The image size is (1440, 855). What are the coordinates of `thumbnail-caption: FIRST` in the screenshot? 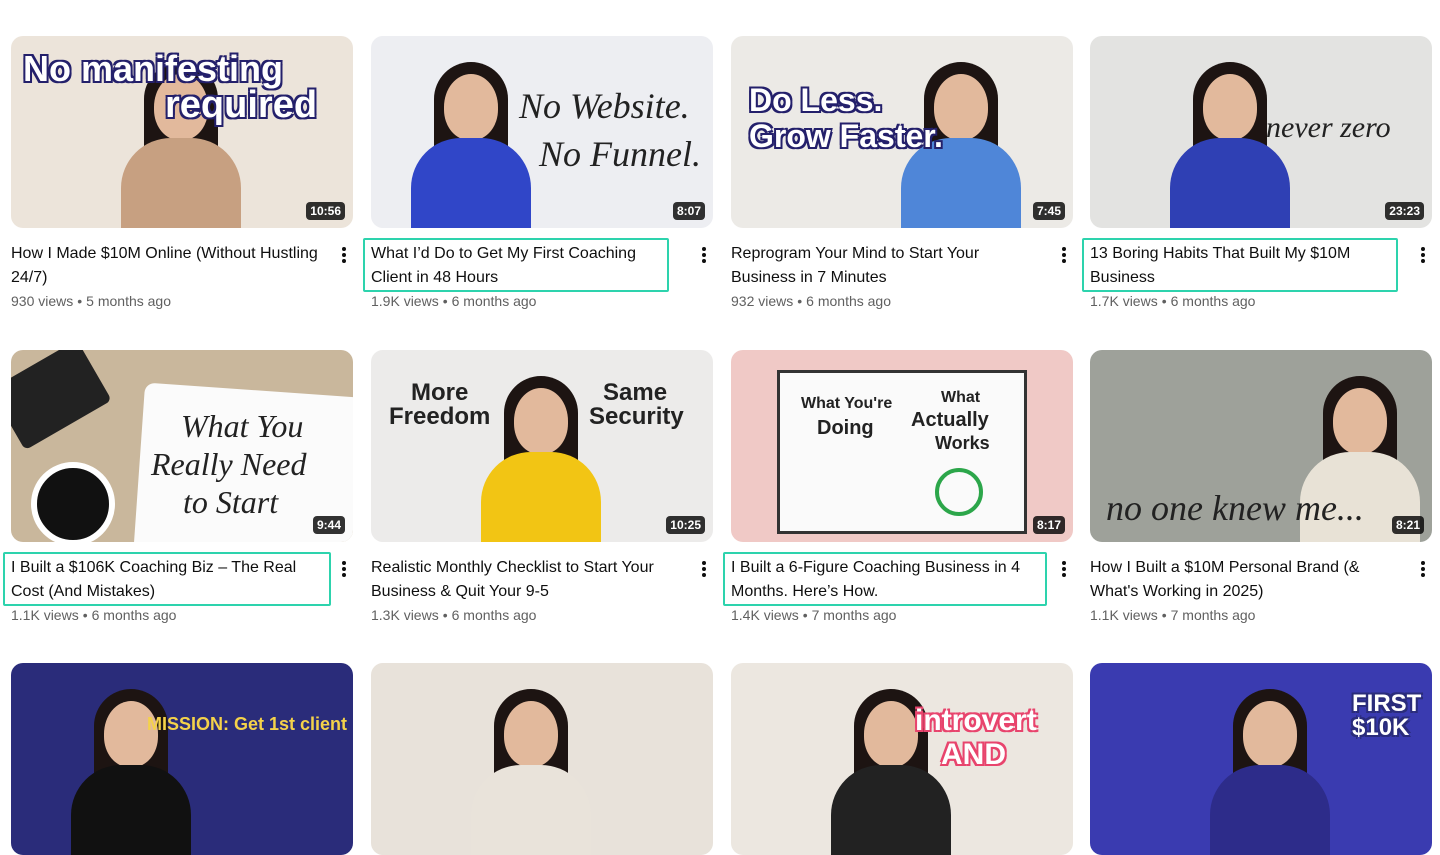 It's located at (1387, 703).